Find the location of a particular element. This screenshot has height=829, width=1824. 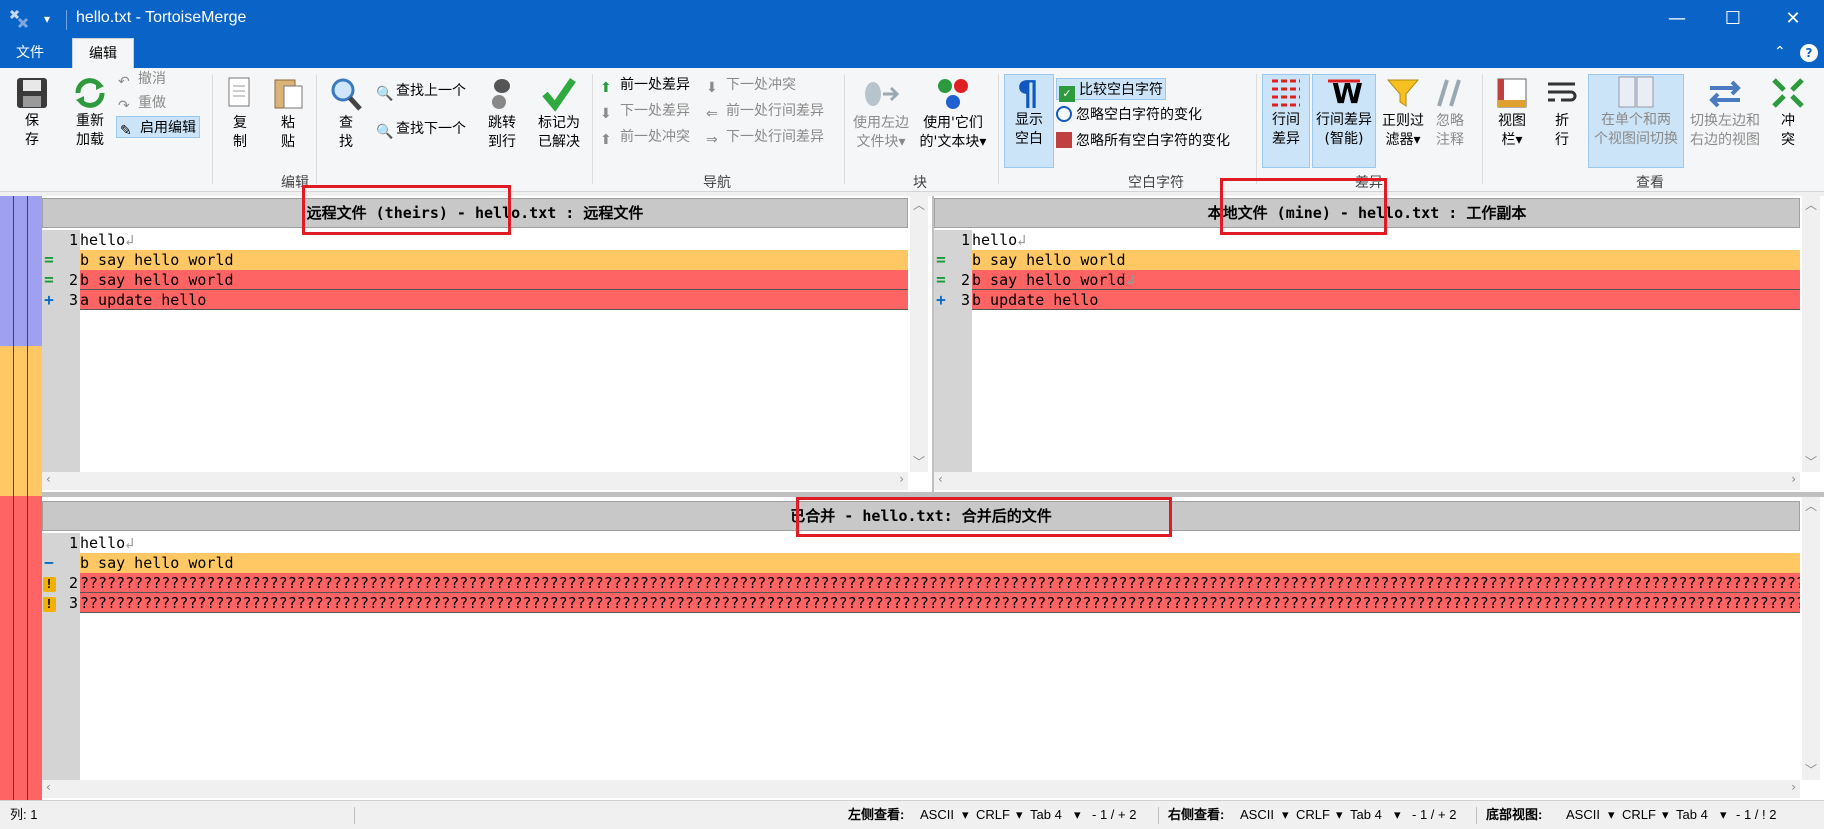

copy-button: 复 制 is located at coordinates (240, 114).